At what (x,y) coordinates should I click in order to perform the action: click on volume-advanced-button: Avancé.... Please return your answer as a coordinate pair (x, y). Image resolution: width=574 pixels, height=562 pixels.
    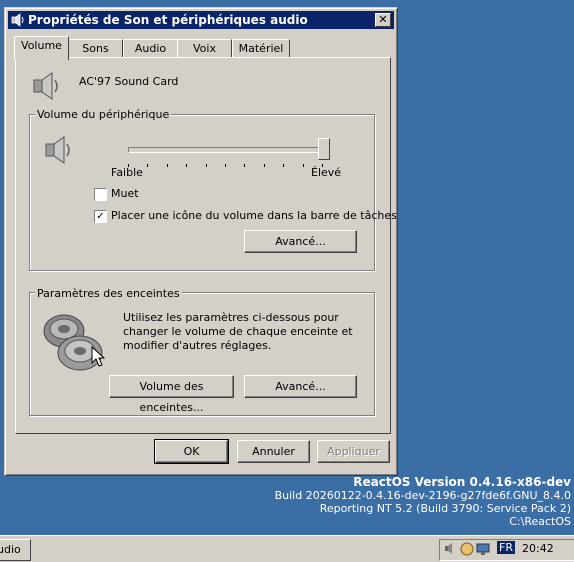
    Looking at the image, I should click on (300, 241).